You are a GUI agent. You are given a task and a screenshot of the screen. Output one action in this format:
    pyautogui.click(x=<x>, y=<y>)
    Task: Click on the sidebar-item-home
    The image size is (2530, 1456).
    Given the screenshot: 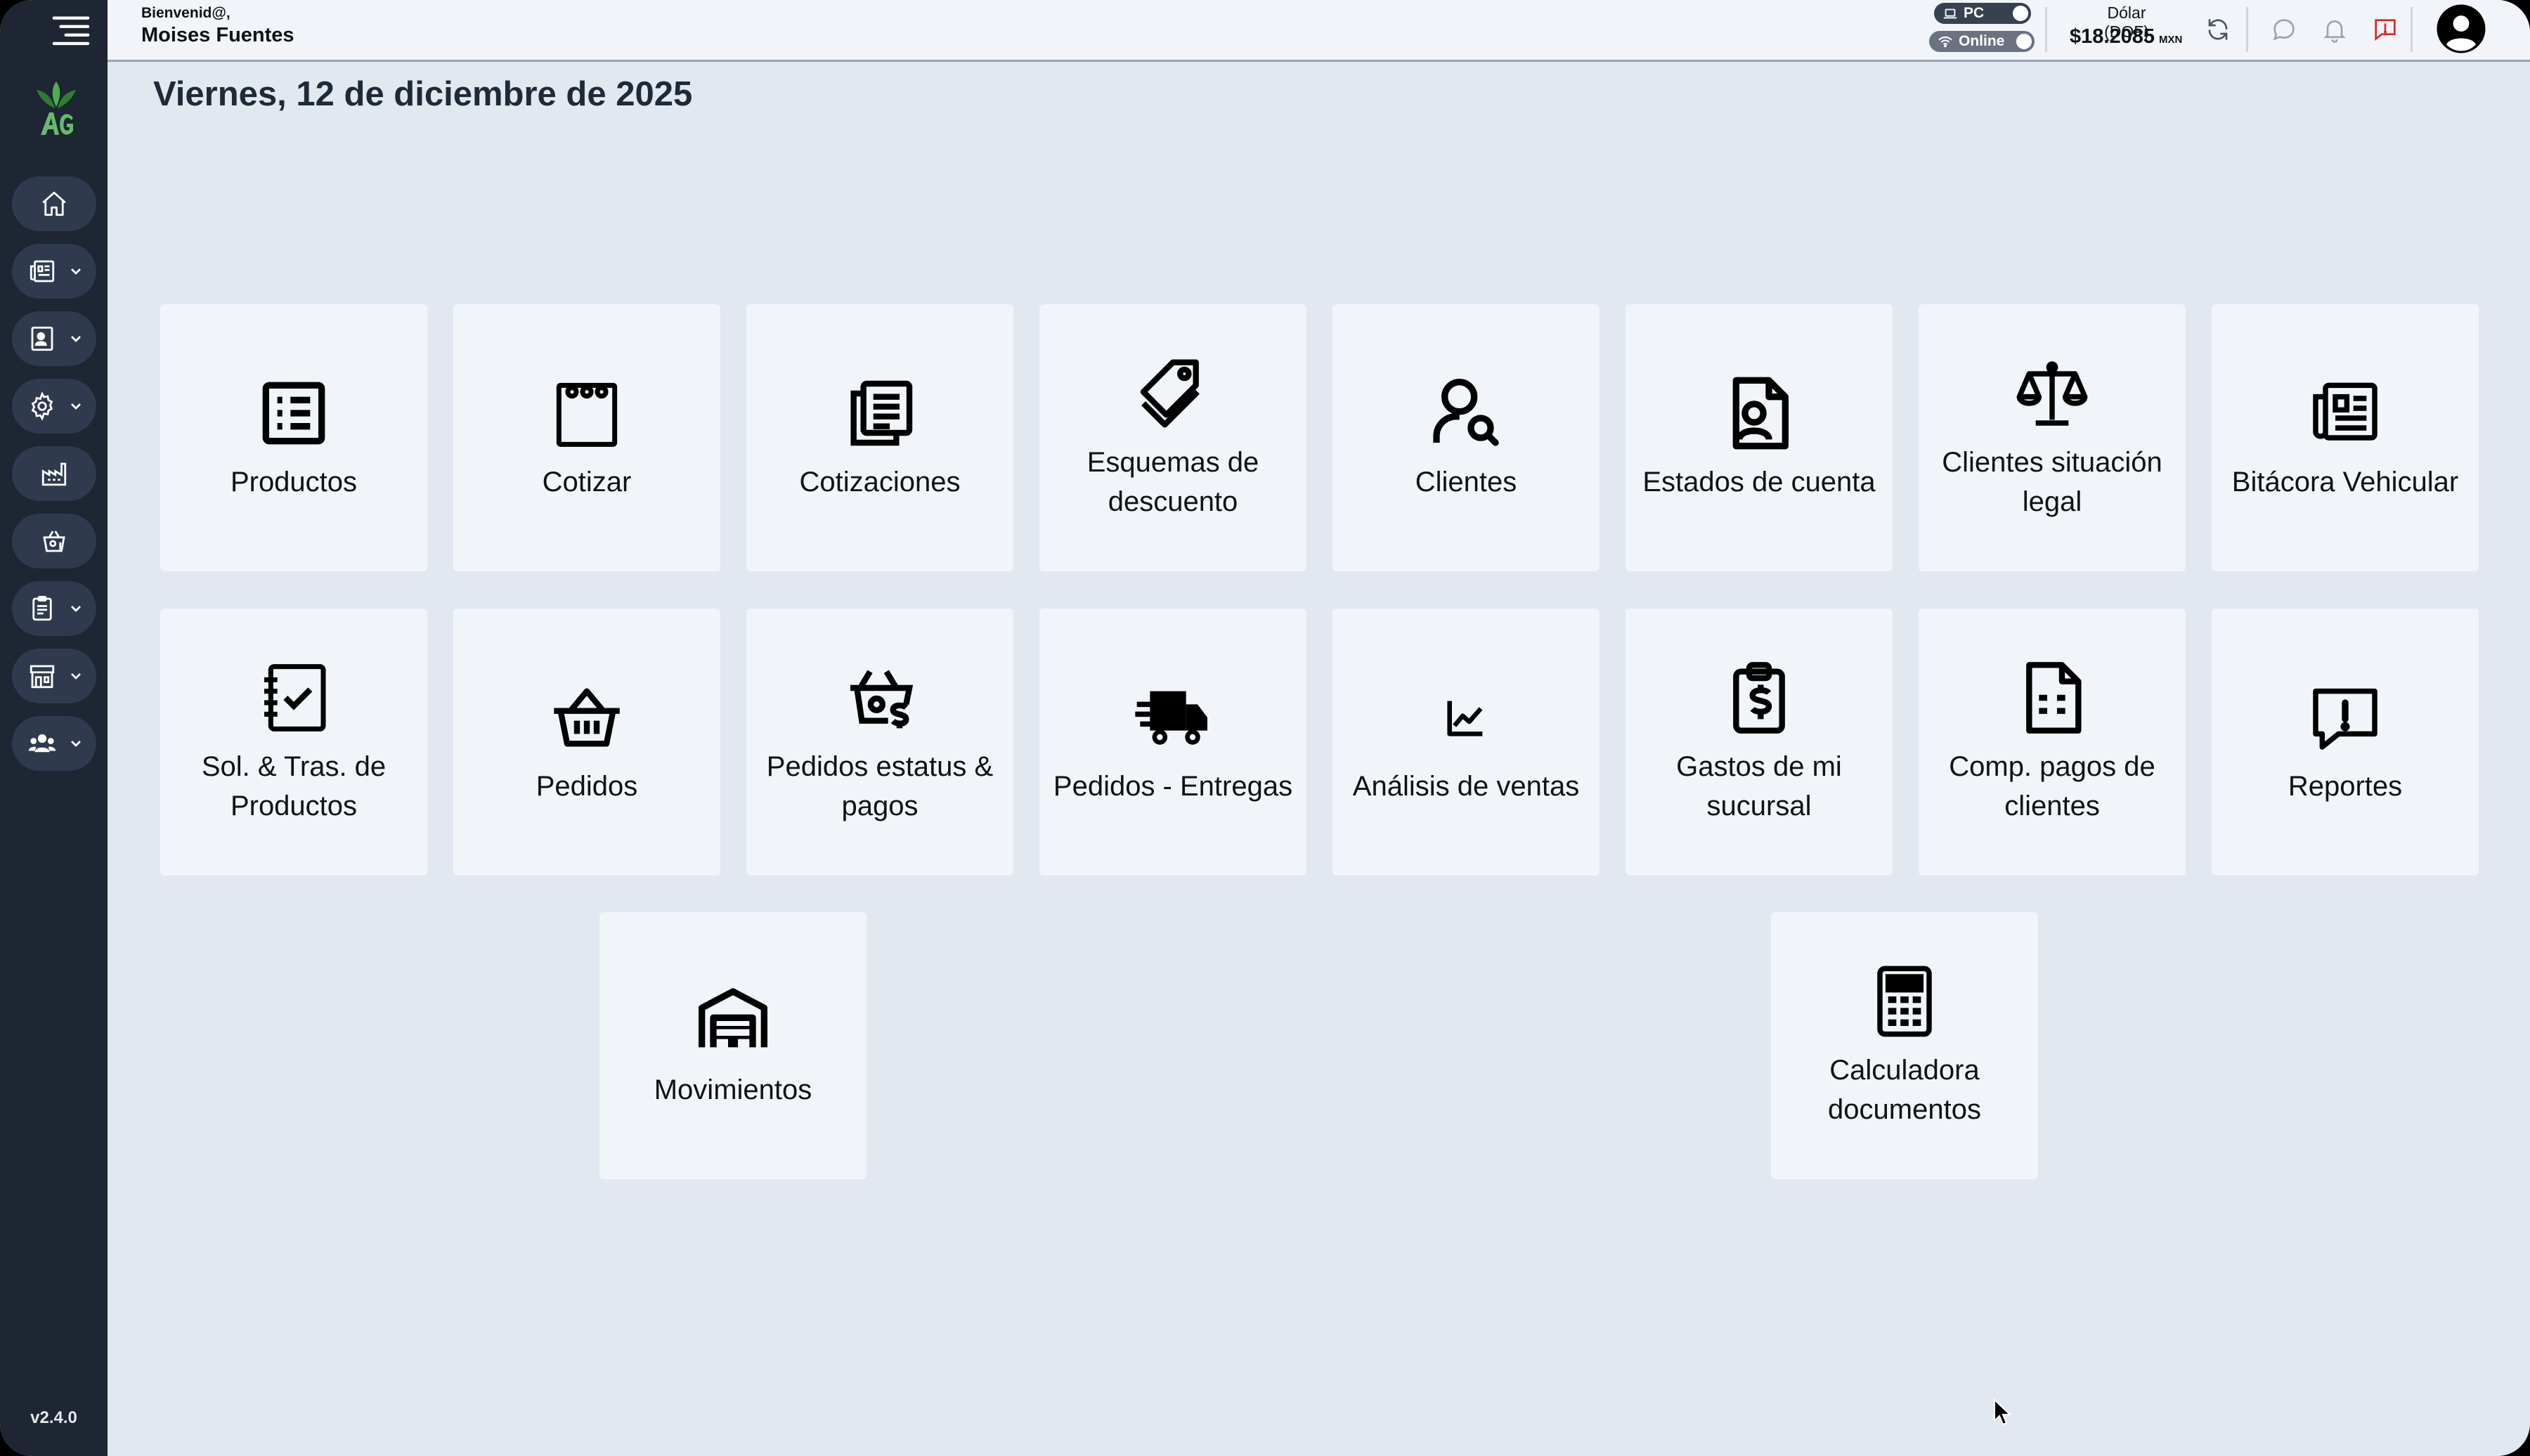 What is the action you would take?
    pyautogui.click(x=54, y=204)
    